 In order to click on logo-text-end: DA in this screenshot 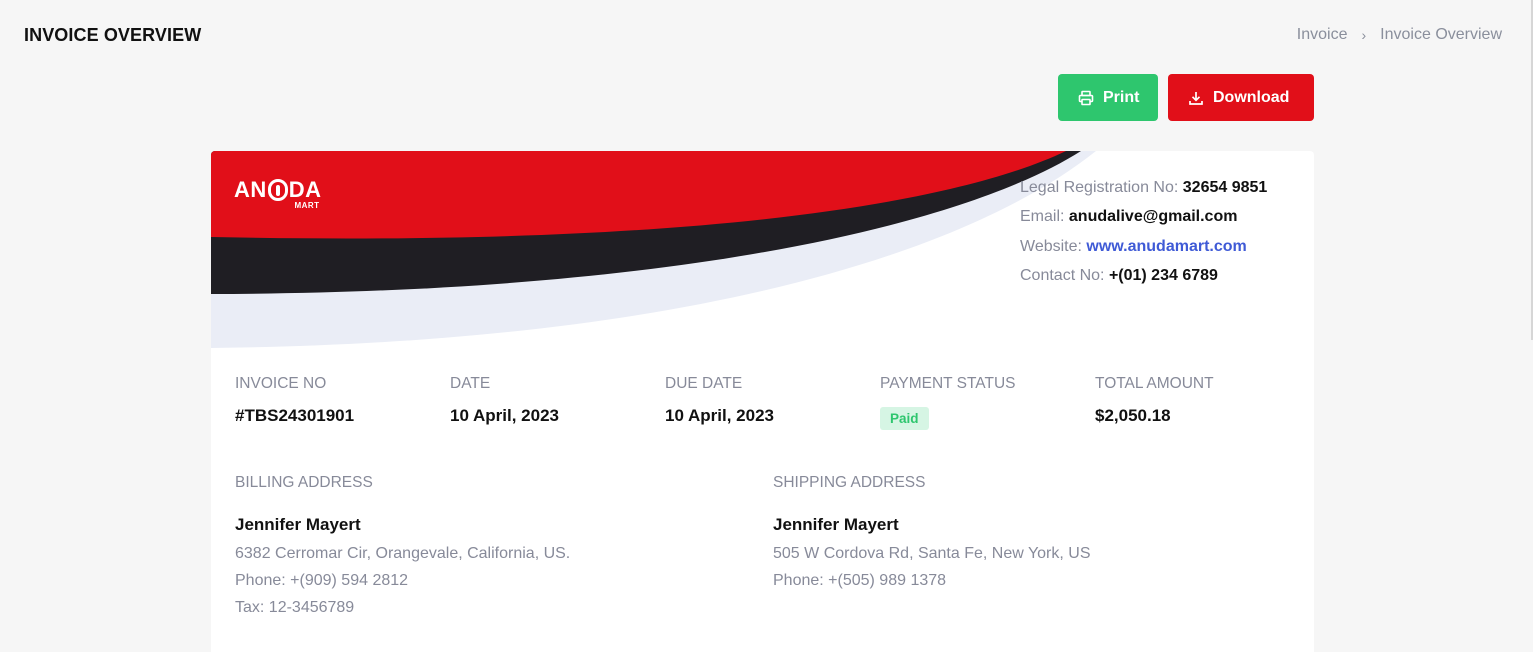, I will do `click(305, 189)`.